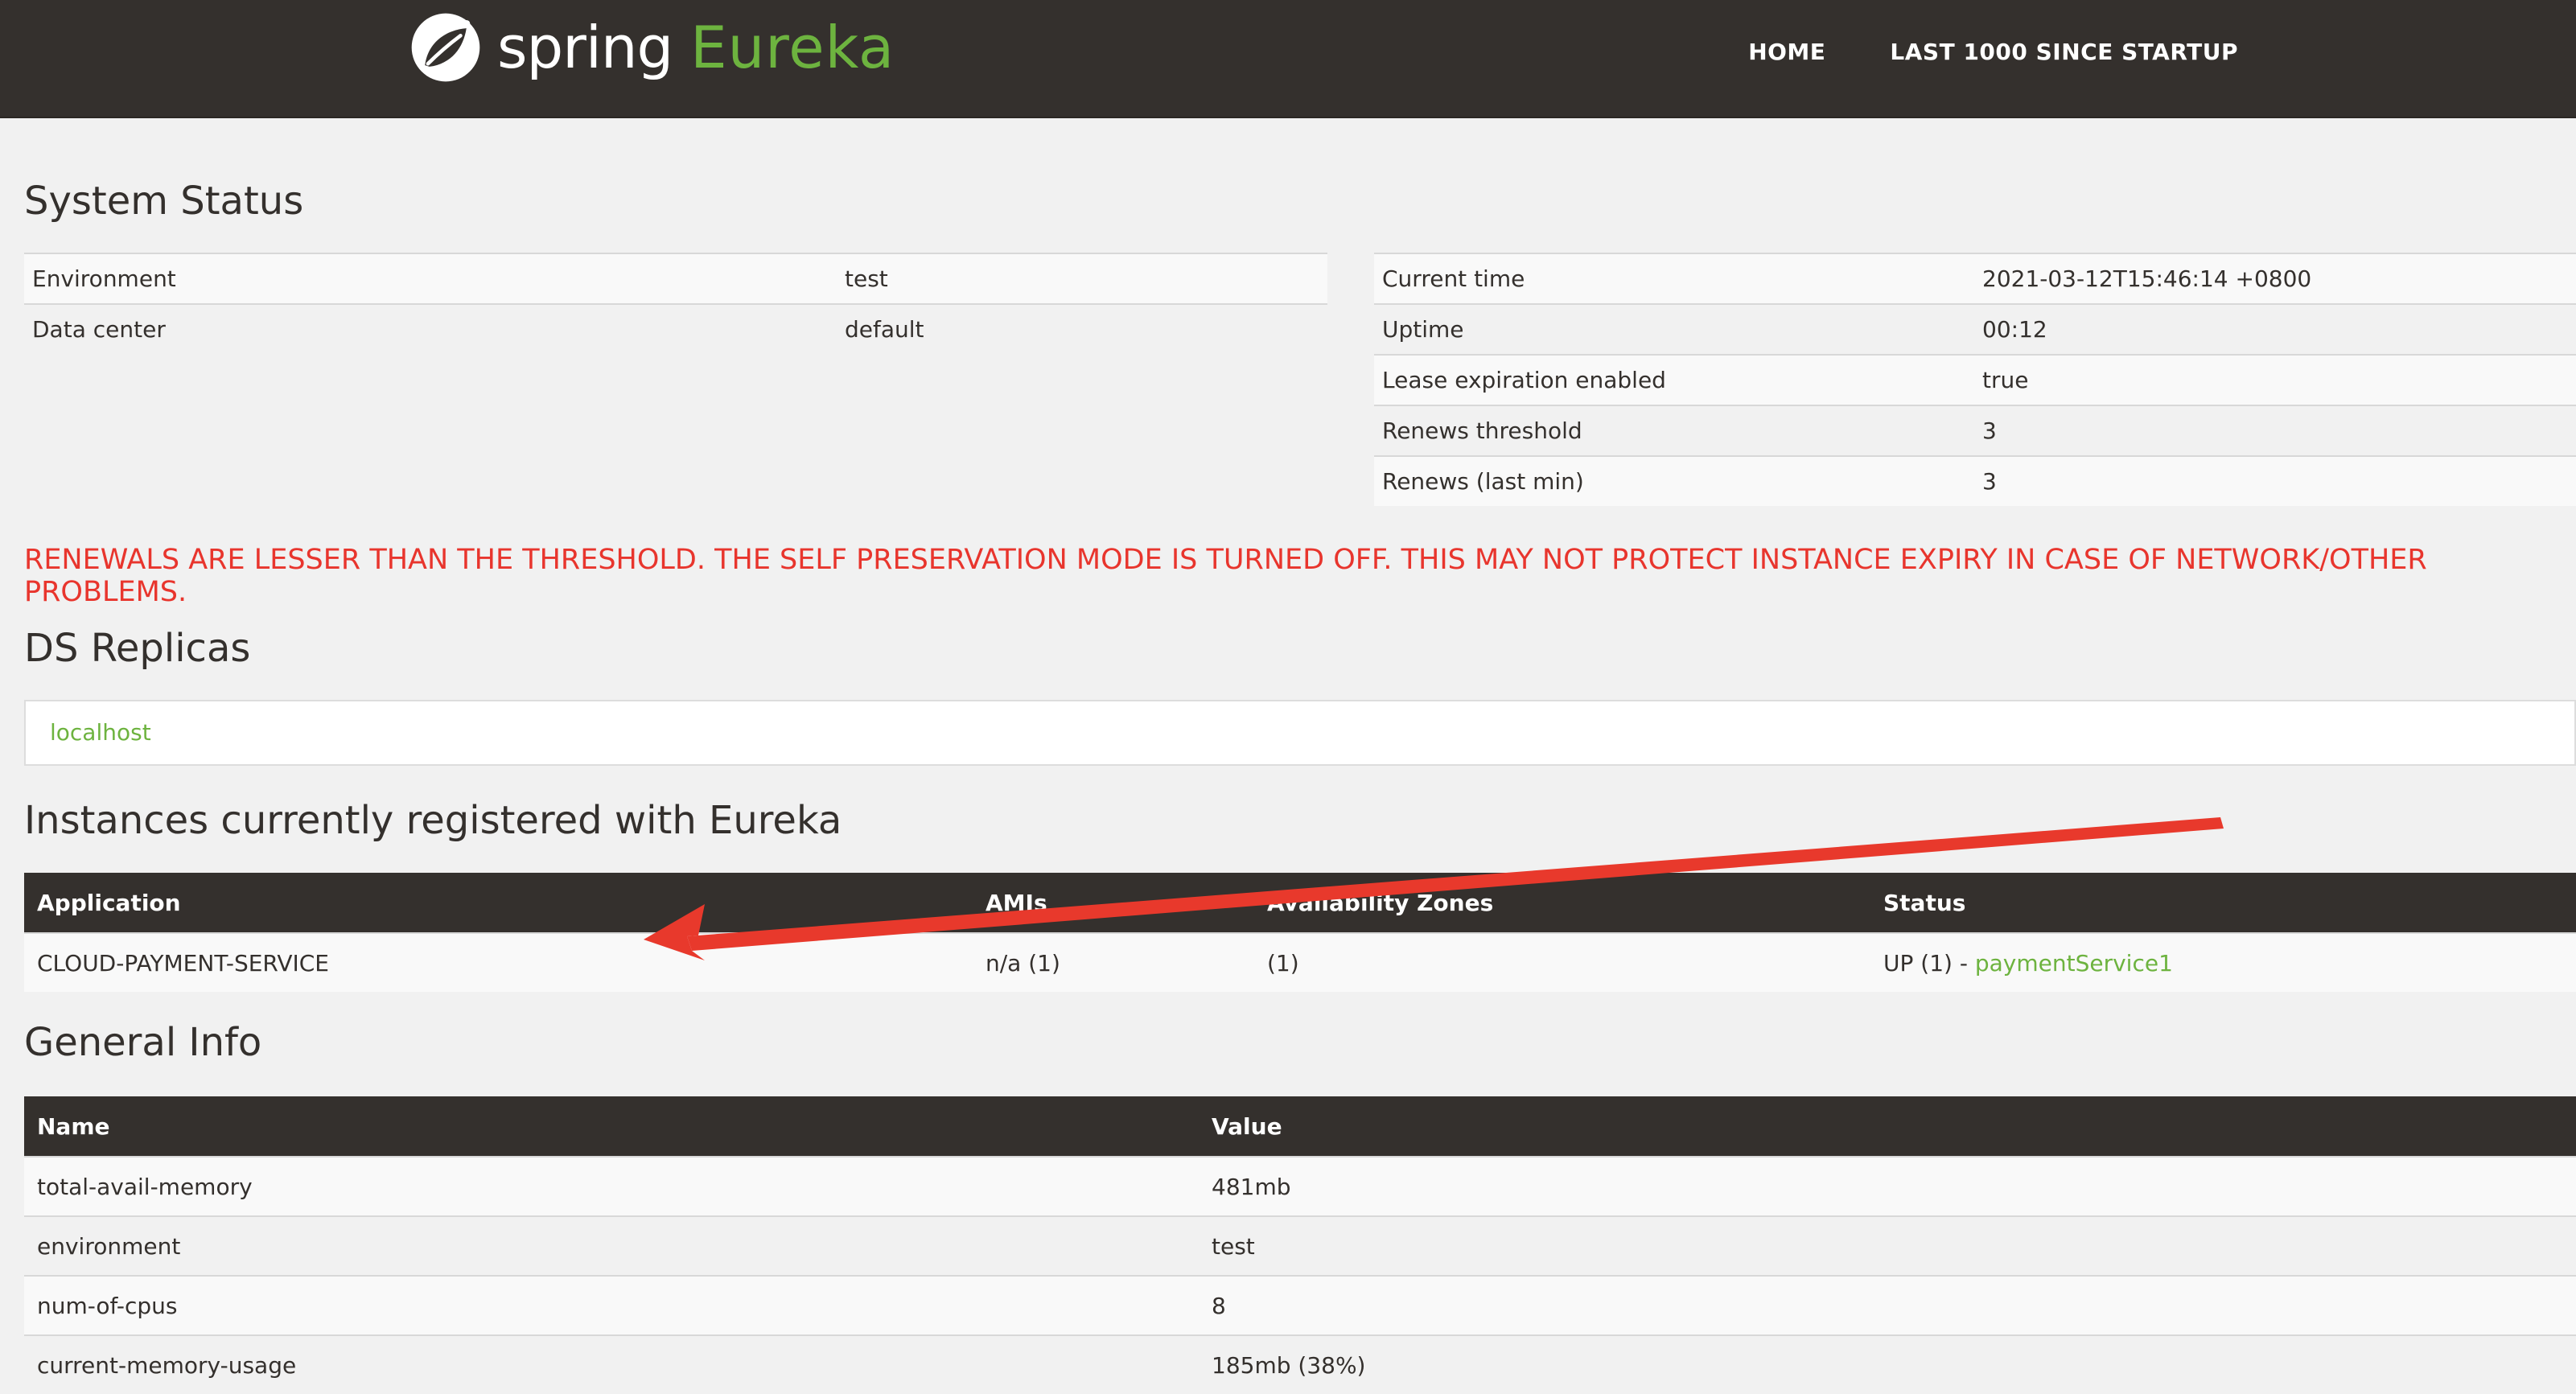  What do you see at coordinates (585, 47) in the screenshot?
I see `brand-spring-text: spring` at bounding box center [585, 47].